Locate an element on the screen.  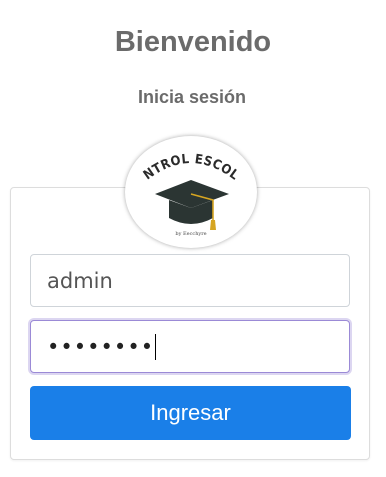
username-value: admin is located at coordinates (80, 280).